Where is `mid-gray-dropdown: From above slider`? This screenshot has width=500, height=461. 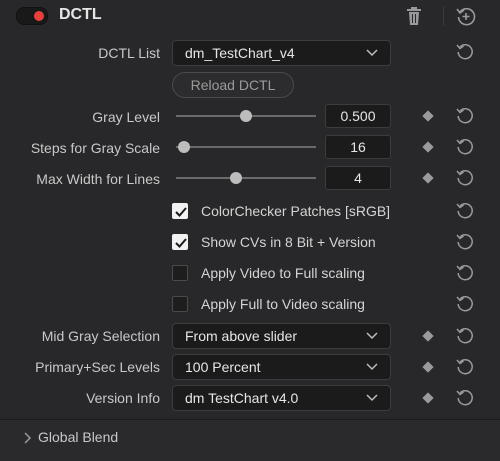
mid-gray-dropdown: From above slider is located at coordinates (281, 336).